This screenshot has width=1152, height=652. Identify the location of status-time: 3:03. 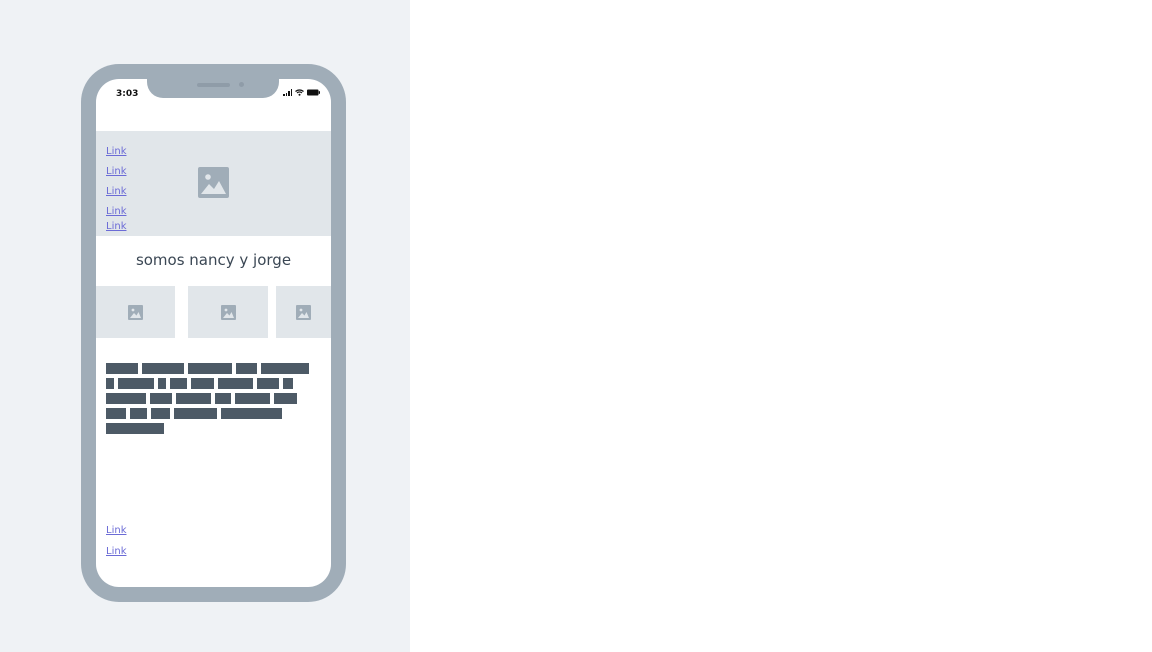
(127, 94).